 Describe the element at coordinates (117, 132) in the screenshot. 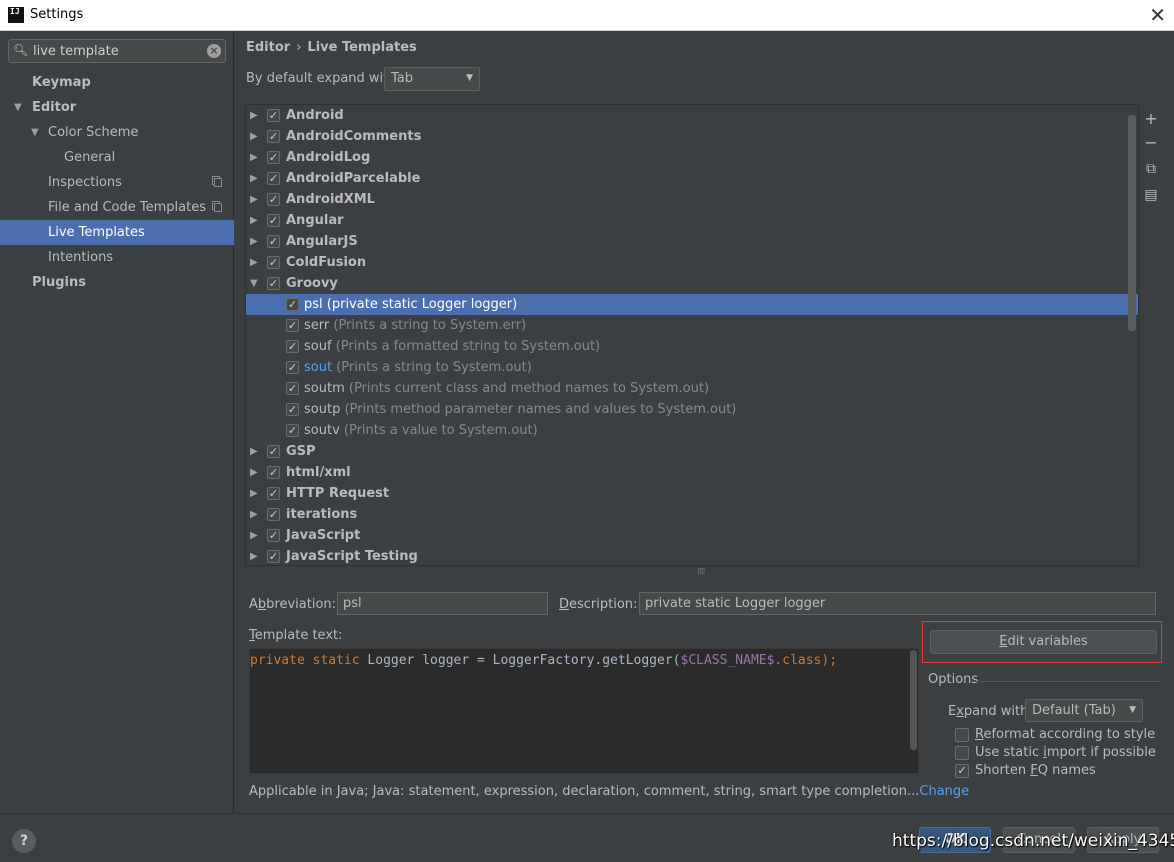

I see `sidebar-item-color-scheme: ▼ Color Scheme` at that location.